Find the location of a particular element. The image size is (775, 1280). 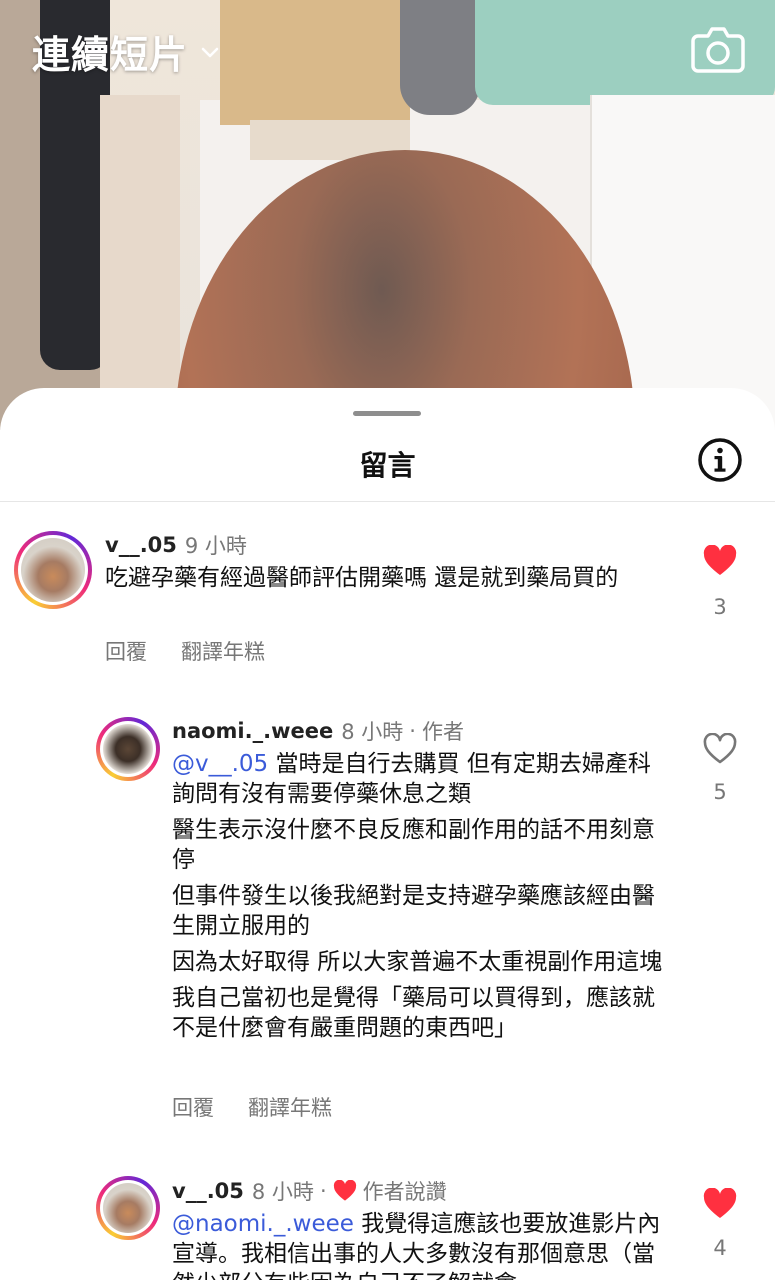

top-bar: 連續短片 is located at coordinates (387, 50).